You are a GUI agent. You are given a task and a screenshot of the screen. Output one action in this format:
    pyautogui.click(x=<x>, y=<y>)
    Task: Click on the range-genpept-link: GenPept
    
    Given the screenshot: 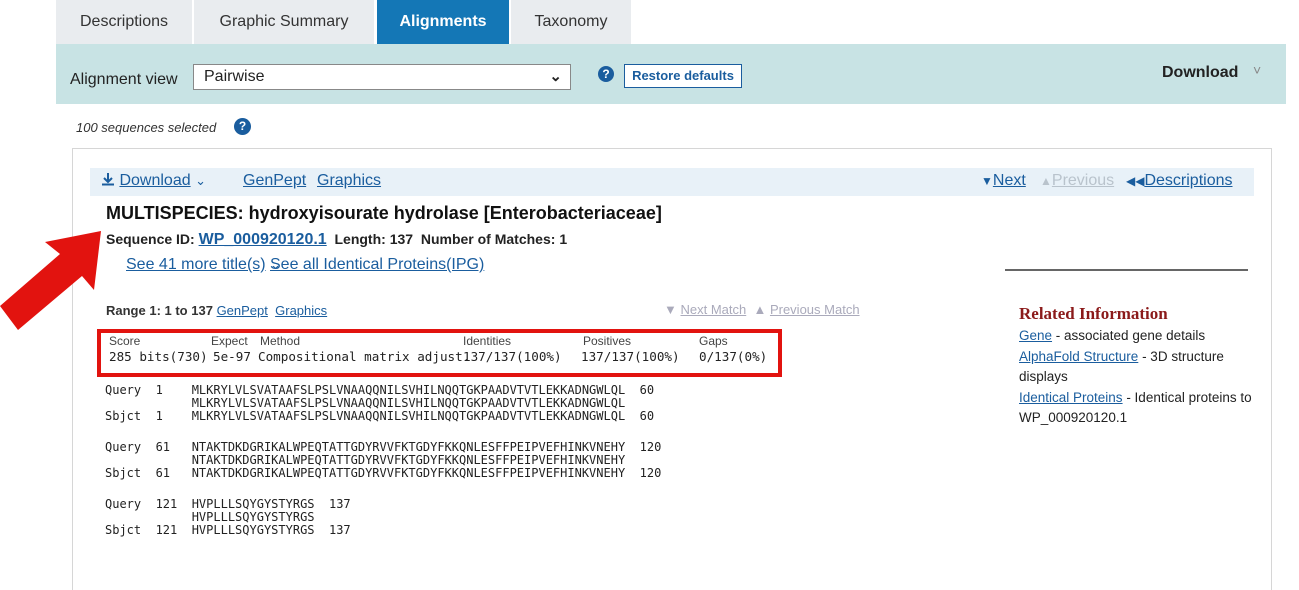 What is the action you would take?
    pyautogui.click(x=242, y=310)
    